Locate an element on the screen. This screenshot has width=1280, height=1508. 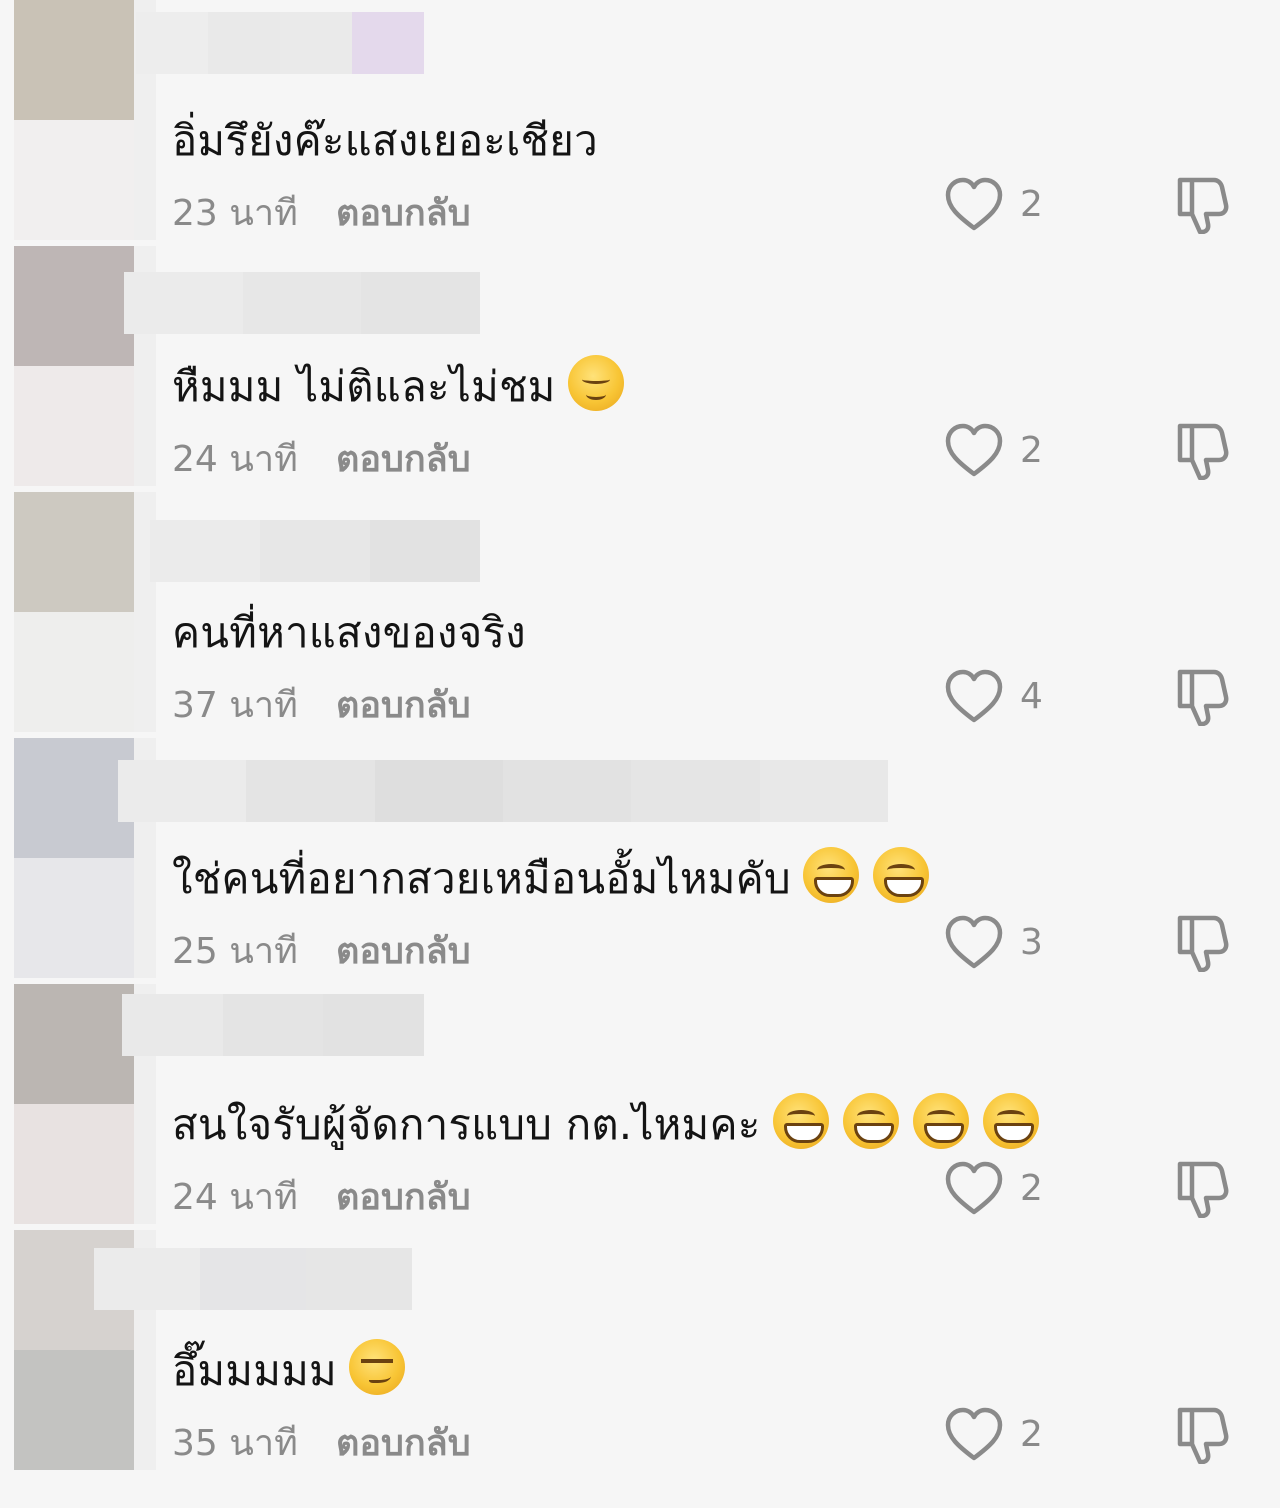
comment-timestamp: 23 นาที is located at coordinates (235, 213).